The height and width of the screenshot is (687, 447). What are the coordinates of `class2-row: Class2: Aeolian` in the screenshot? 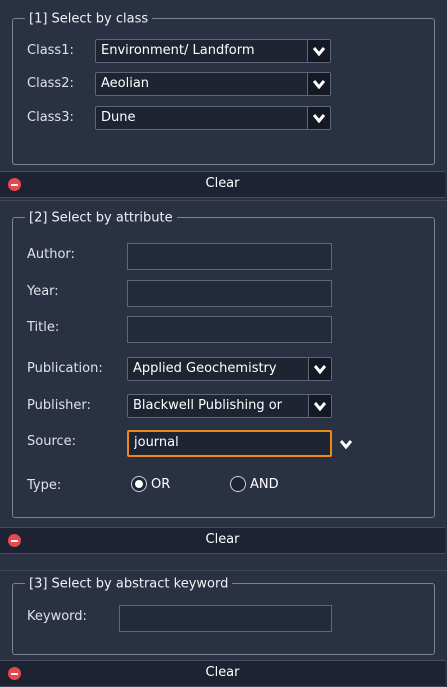 It's located at (223, 85).